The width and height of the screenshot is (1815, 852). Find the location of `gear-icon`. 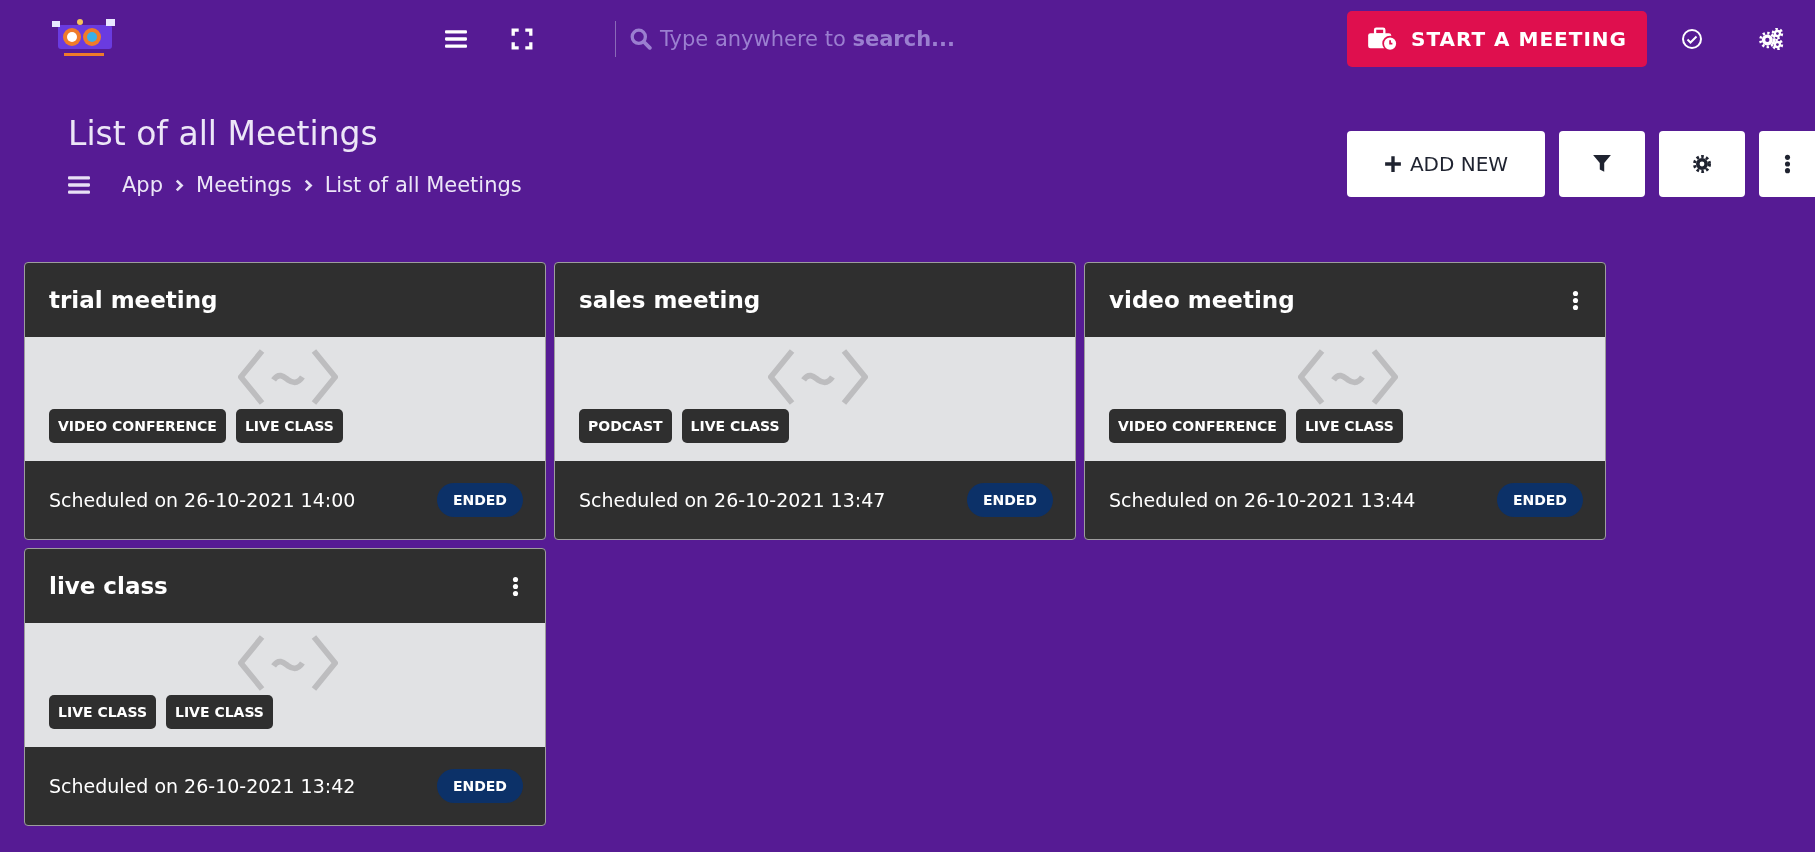

gear-icon is located at coordinates (1702, 164).